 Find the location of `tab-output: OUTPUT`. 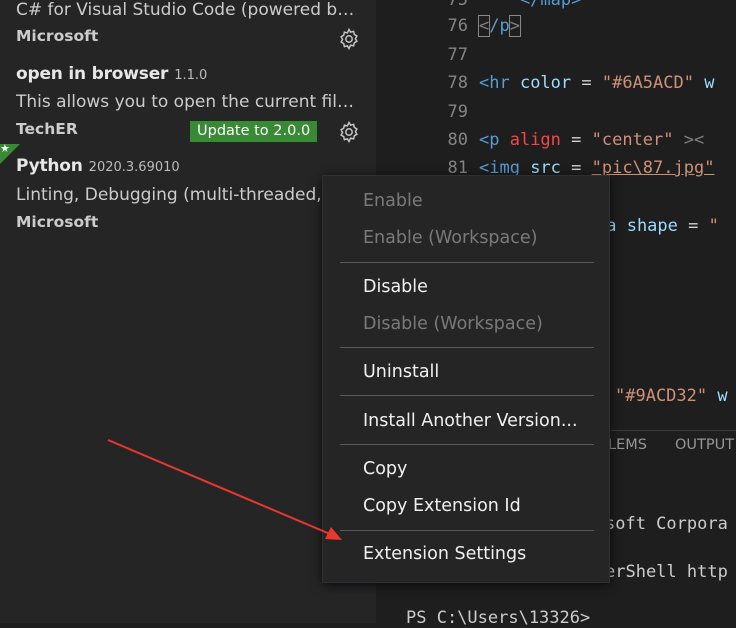

tab-output: OUTPUT is located at coordinates (704, 445).